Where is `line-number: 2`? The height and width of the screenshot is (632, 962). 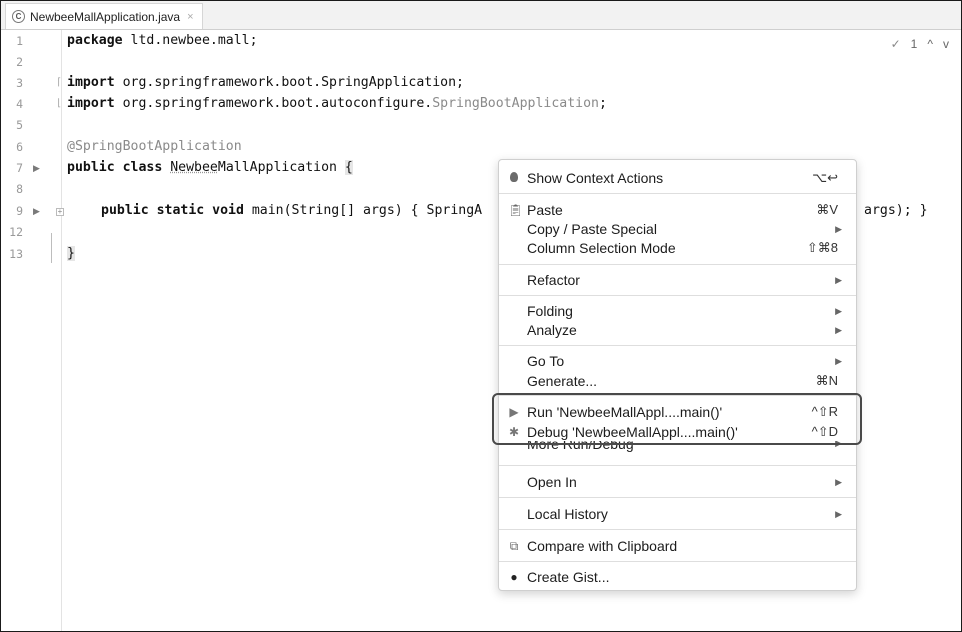
line-number: 2 is located at coordinates (19, 62).